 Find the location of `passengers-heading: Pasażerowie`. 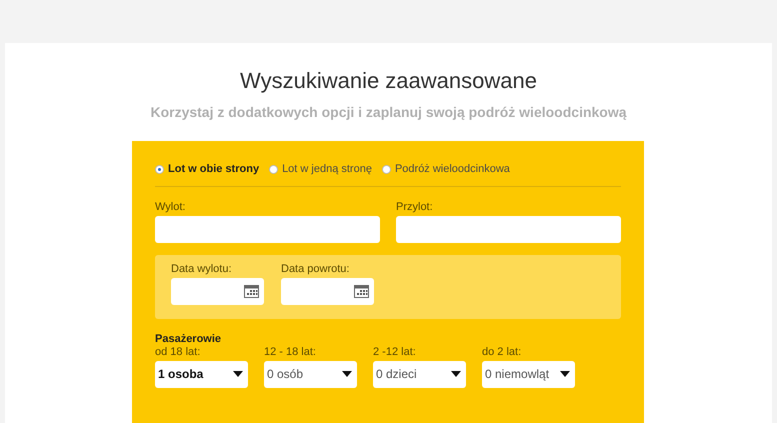

passengers-heading: Pasażerowie is located at coordinates (188, 339).